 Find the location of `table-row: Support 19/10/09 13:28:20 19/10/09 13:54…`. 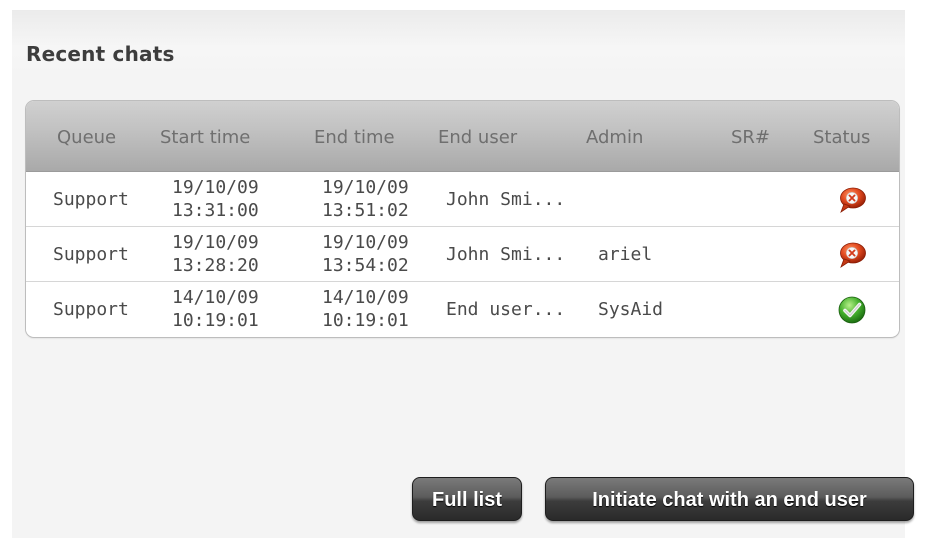

table-row: Support 19/10/09 13:28:20 19/10/09 13:54… is located at coordinates (462, 254).